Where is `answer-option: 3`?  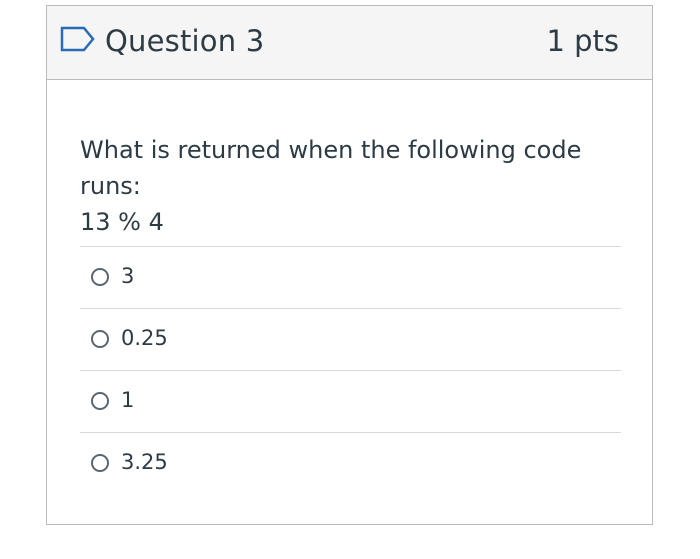
answer-option: 3 is located at coordinates (350, 277).